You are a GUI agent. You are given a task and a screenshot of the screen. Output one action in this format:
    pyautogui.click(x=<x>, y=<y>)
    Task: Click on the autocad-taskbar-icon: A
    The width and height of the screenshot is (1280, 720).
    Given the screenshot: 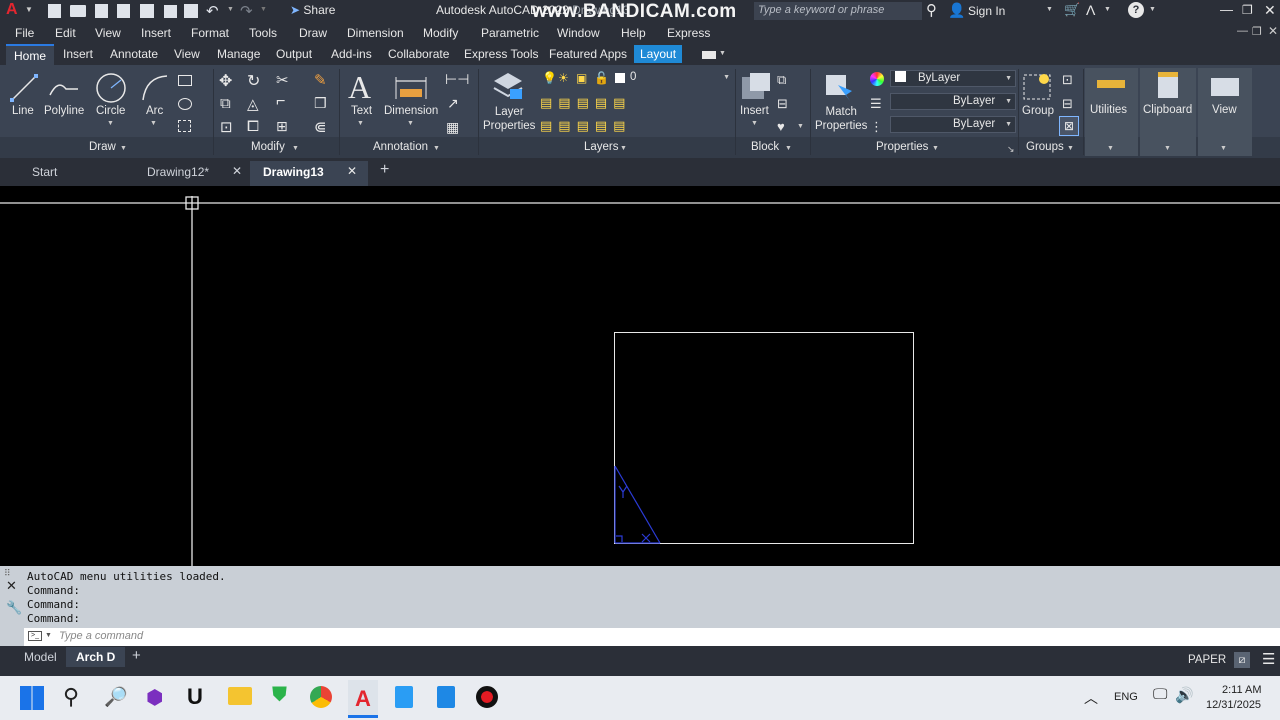 What is the action you would take?
    pyautogui.click(x=363, y=699)
    